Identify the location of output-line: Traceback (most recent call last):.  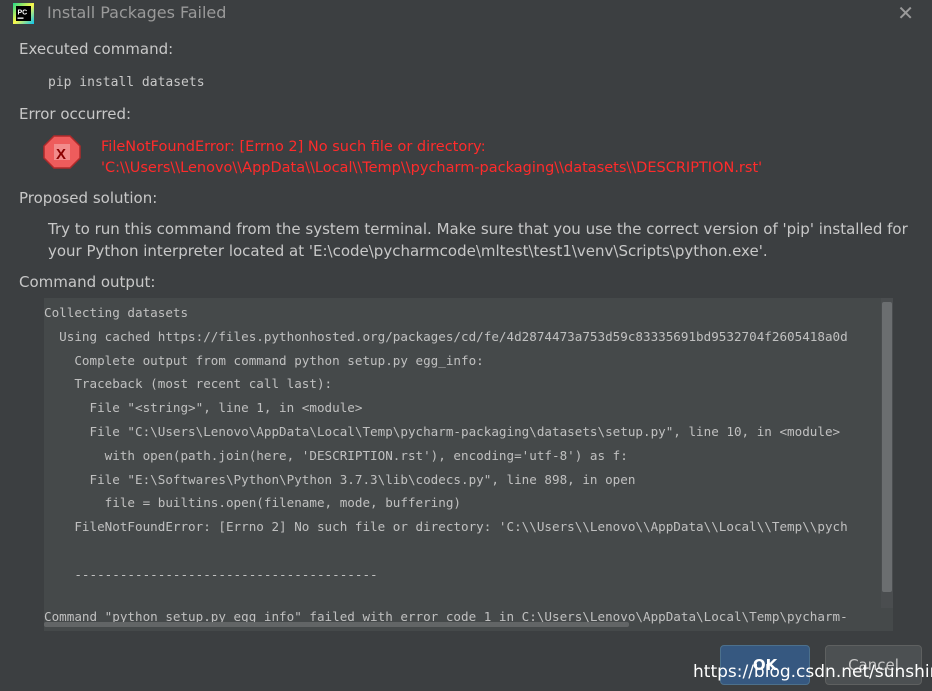
(188, 384).